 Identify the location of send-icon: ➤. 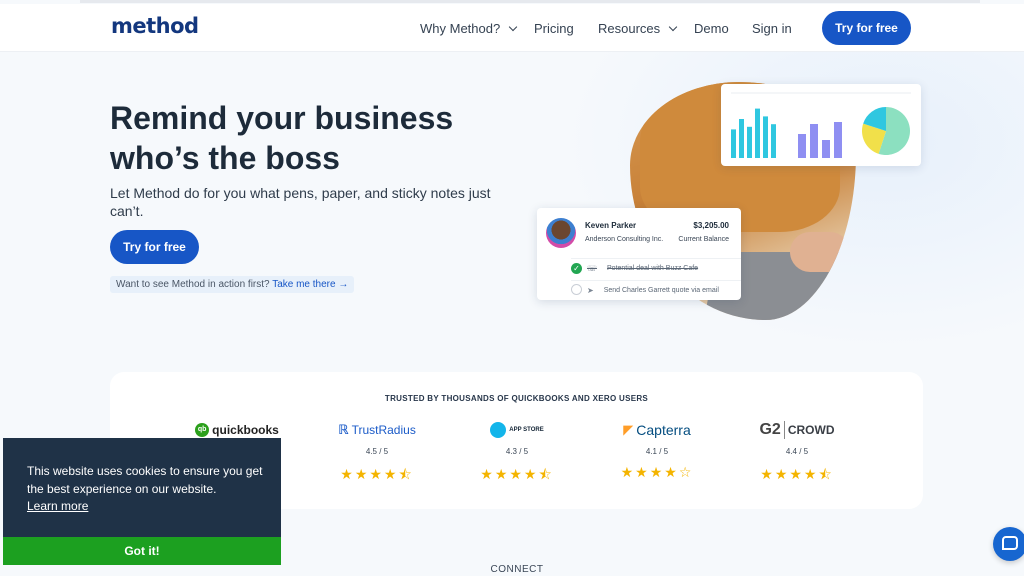
(590, 290).